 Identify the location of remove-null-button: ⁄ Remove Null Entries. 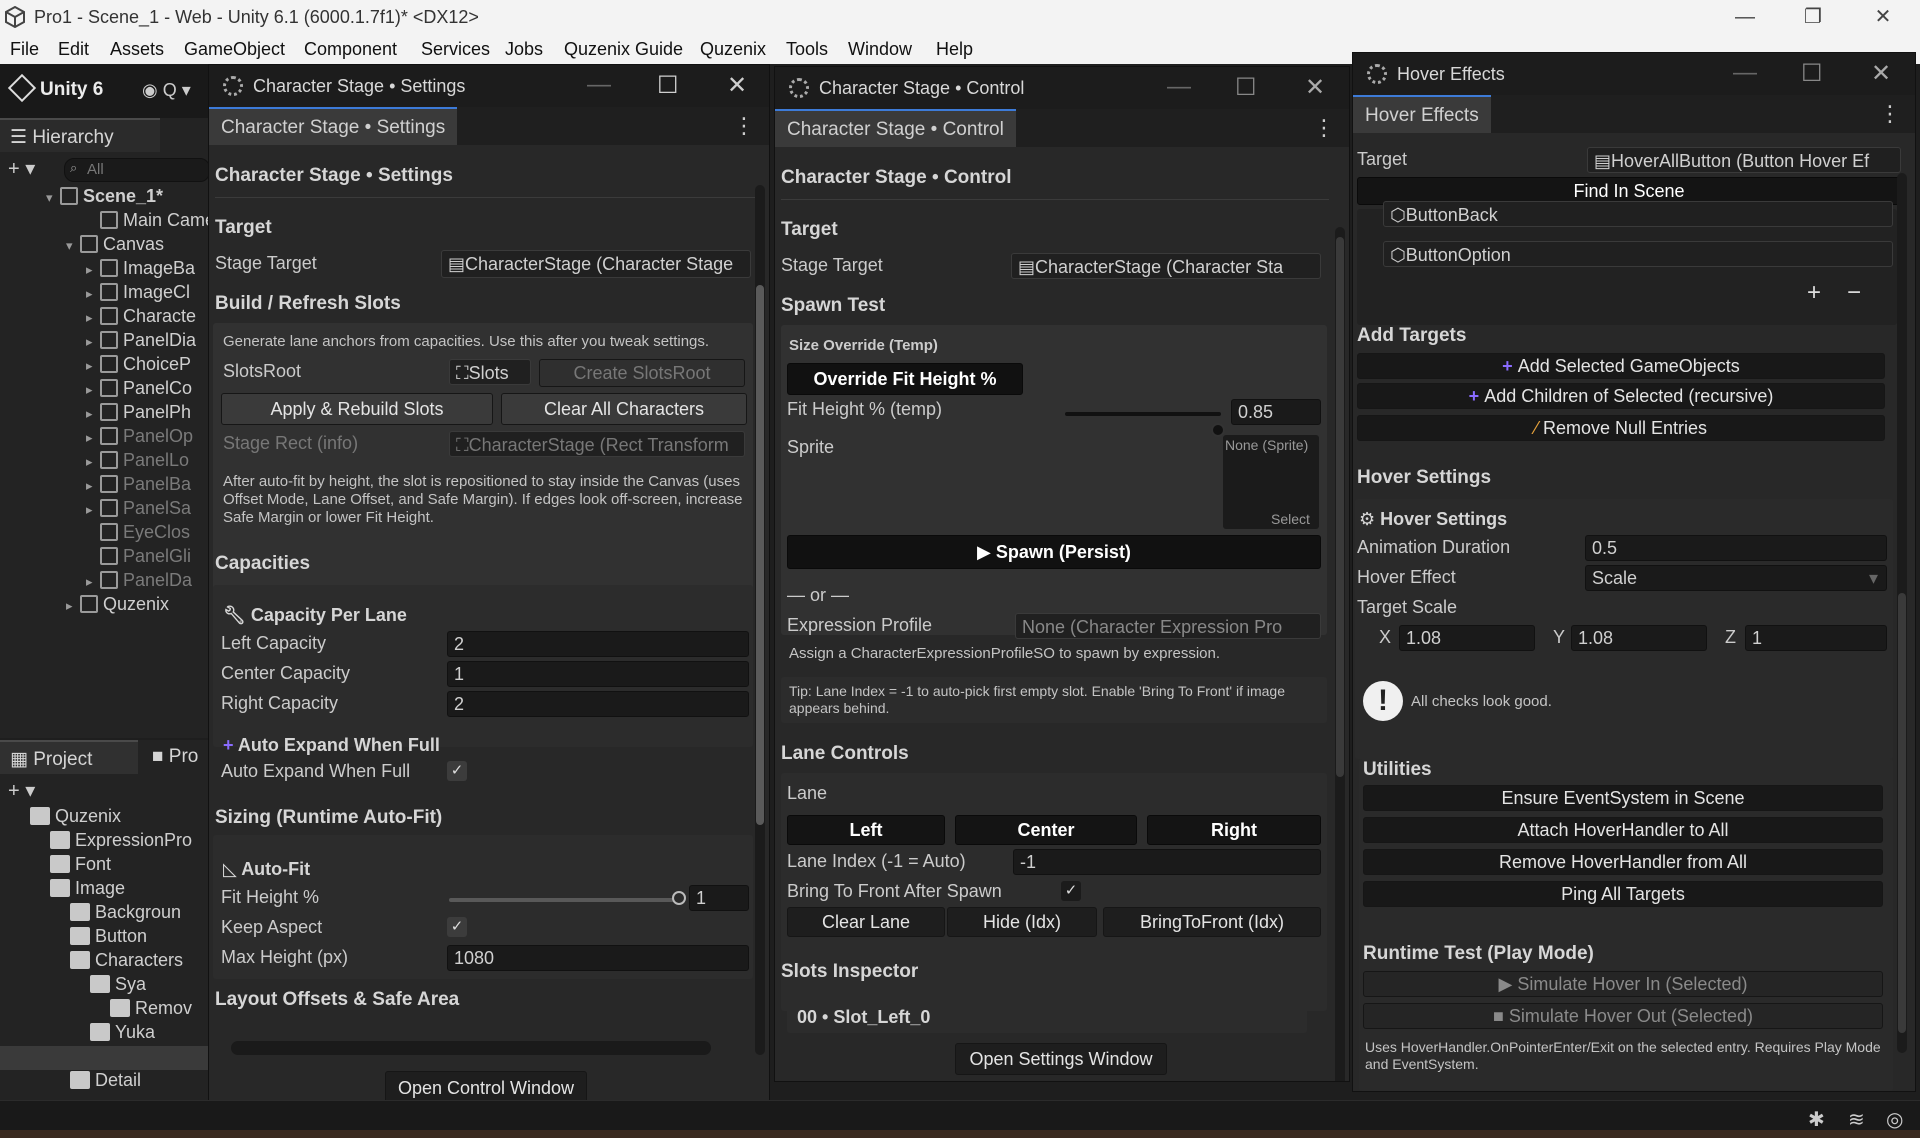
(1621, 428).